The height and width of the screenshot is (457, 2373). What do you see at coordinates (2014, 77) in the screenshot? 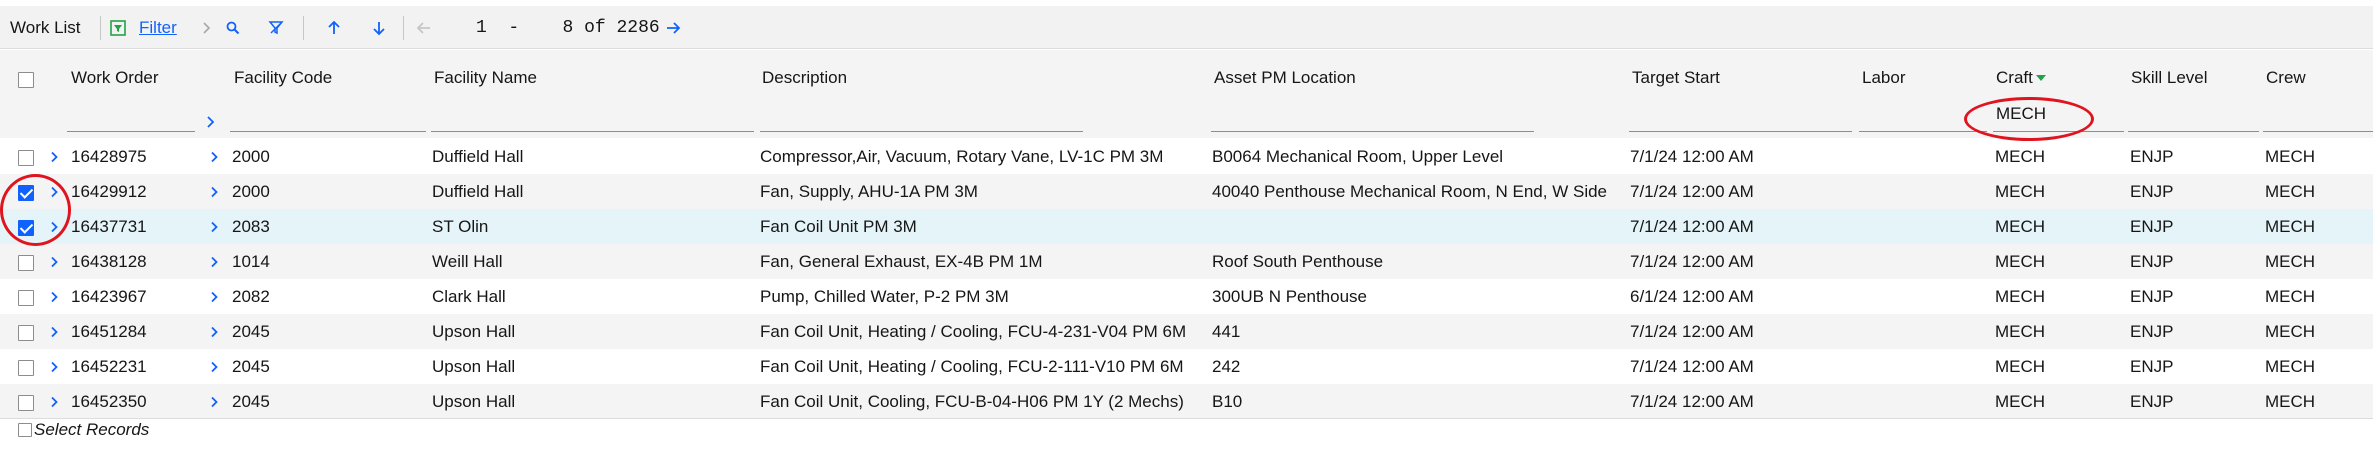
I see `col-craft-label: Craft` at bounding box center [2014, 77].